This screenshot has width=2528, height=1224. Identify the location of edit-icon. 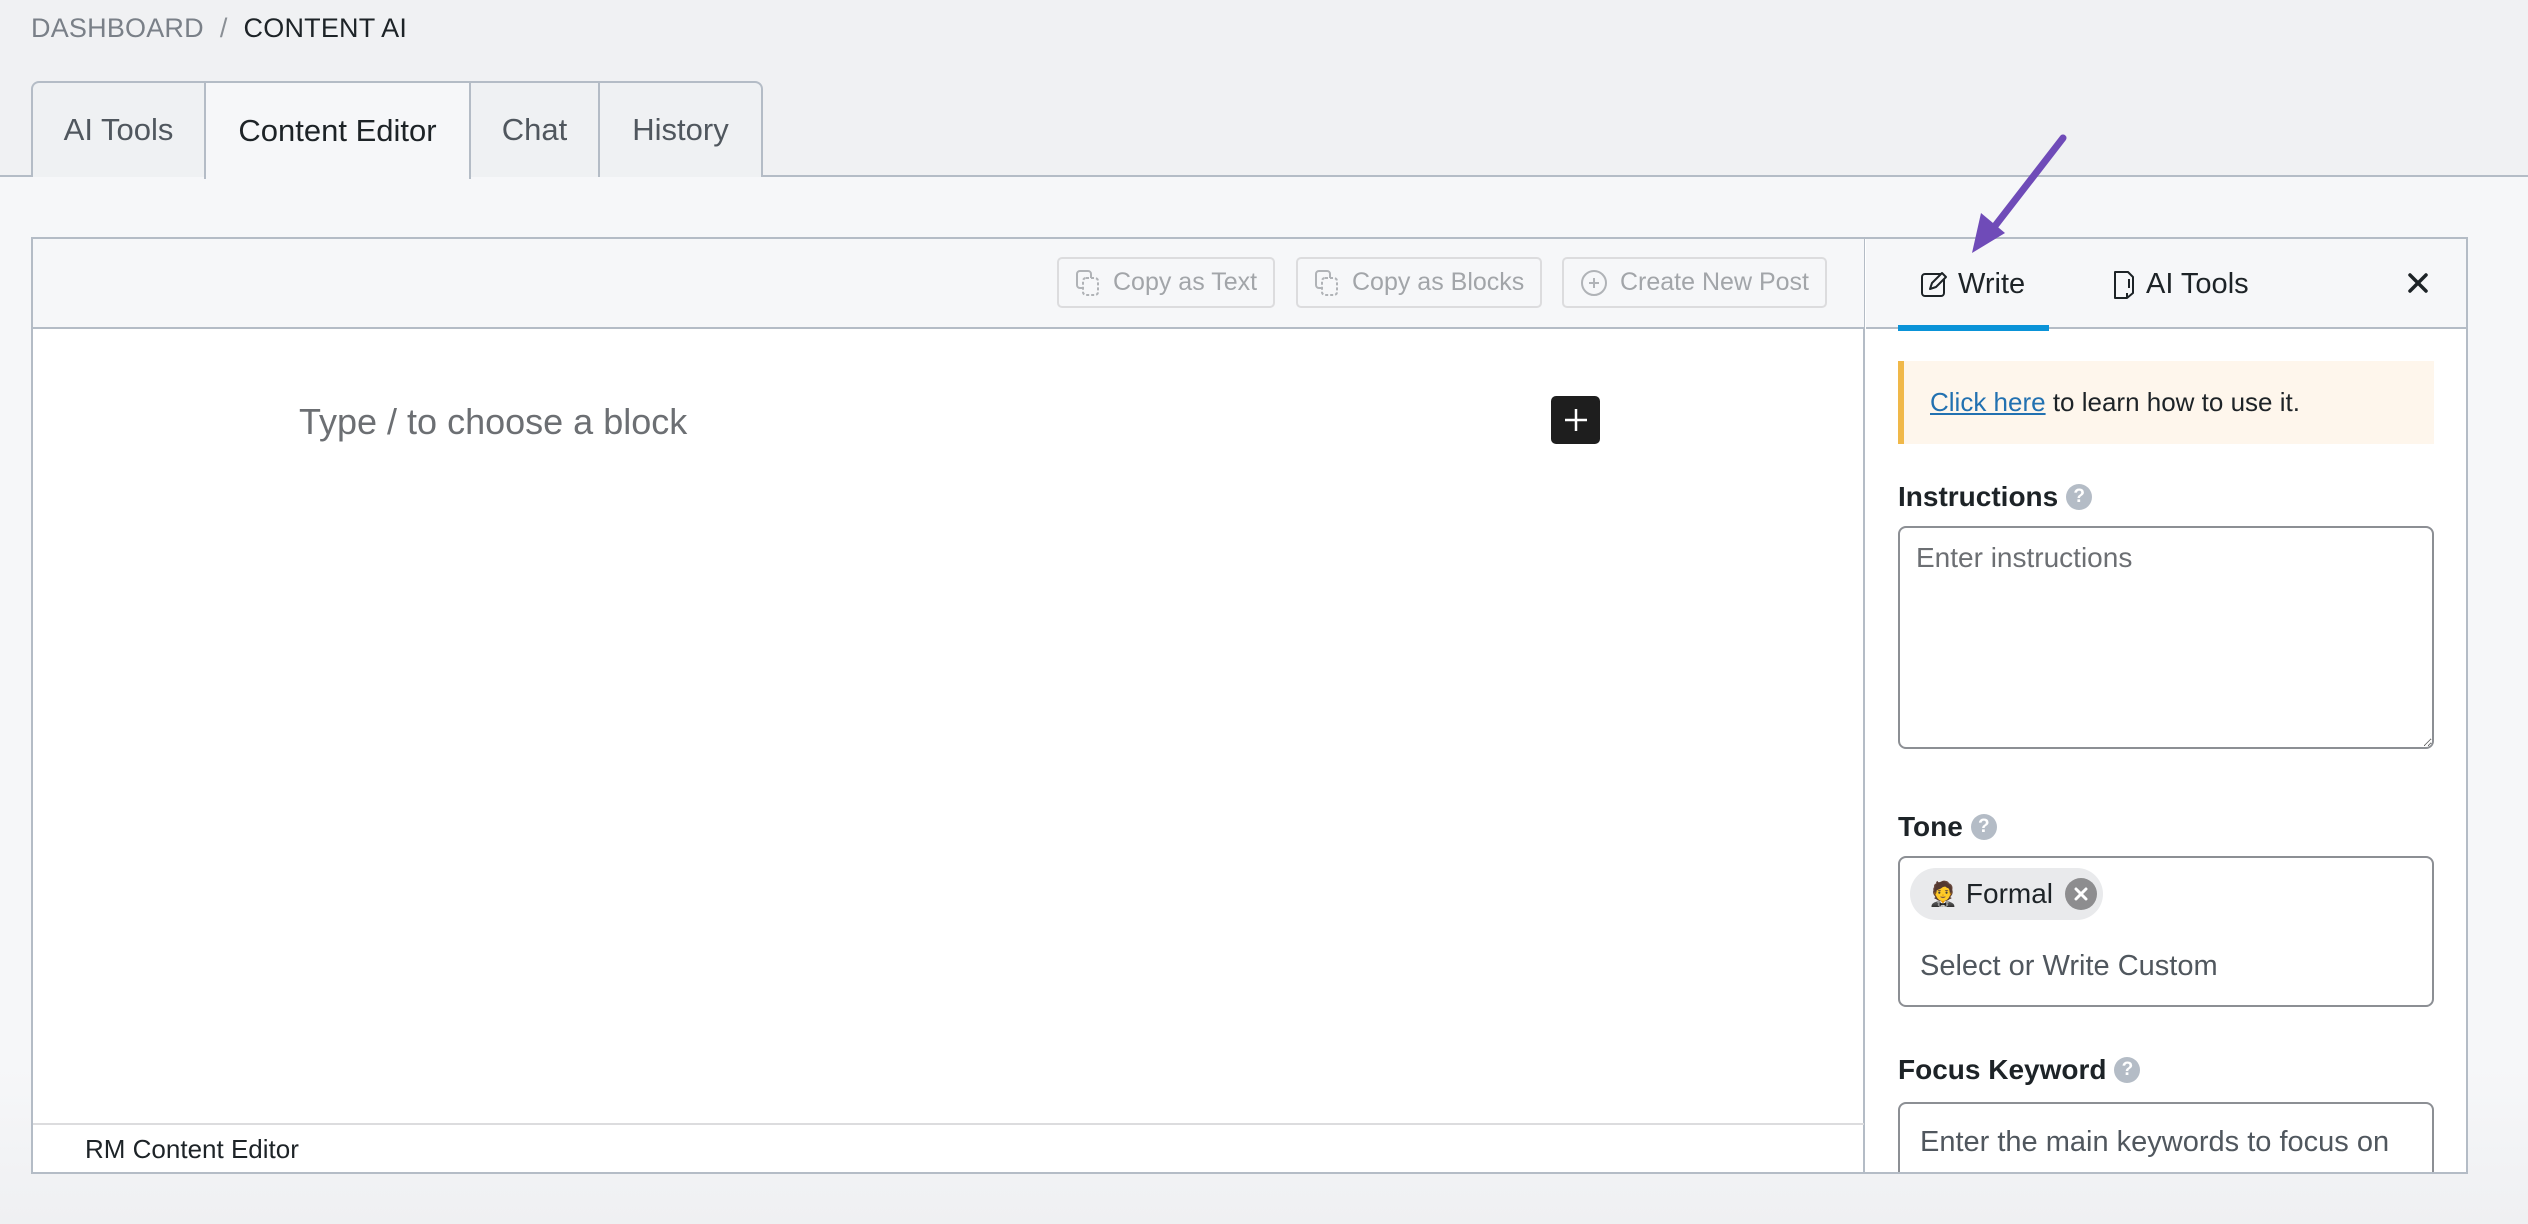
(1934, 284).